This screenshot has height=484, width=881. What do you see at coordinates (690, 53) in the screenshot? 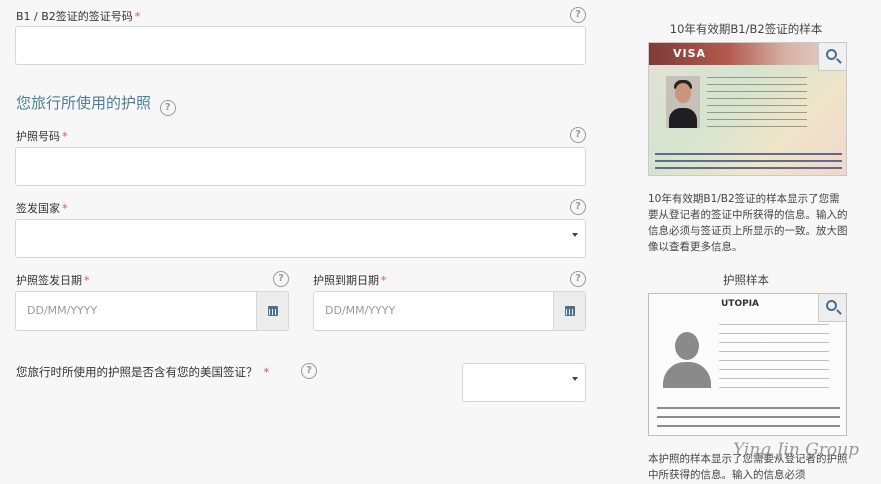
I see `visa-image-word: VISA` at bounding box center [690, 53].